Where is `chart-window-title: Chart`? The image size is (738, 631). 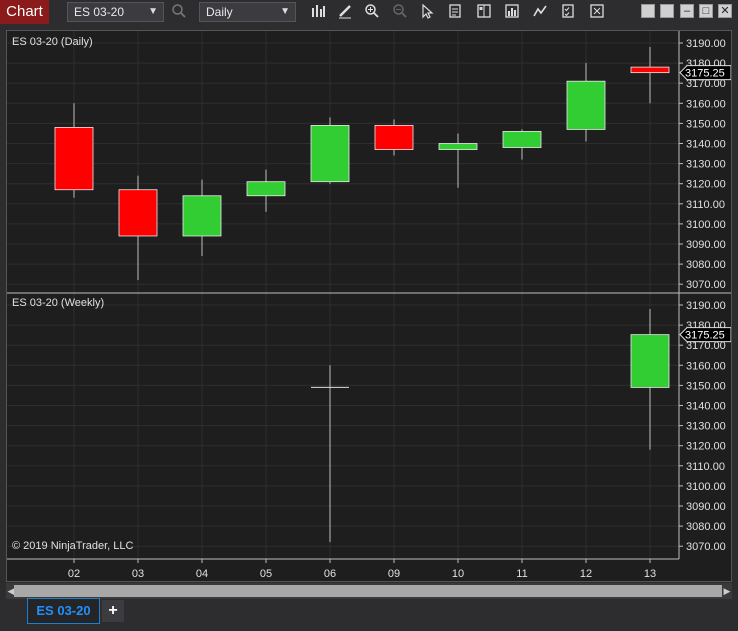 chart-window-title: Chart is located at coordinates (24, 12).